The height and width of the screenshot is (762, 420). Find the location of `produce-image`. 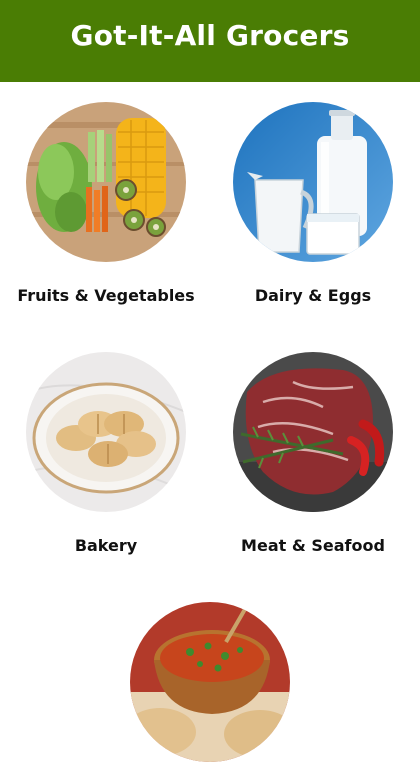

produce-image is located at coordinates (106, 182).